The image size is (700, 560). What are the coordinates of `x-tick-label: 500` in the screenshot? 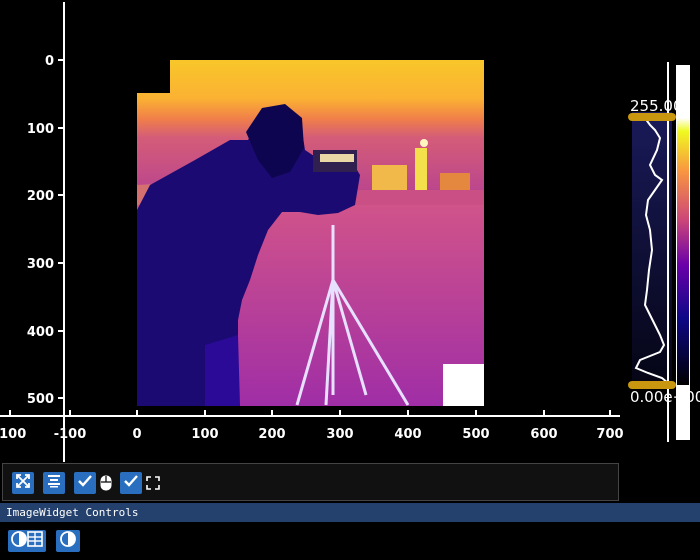 It's located at (475, 434).